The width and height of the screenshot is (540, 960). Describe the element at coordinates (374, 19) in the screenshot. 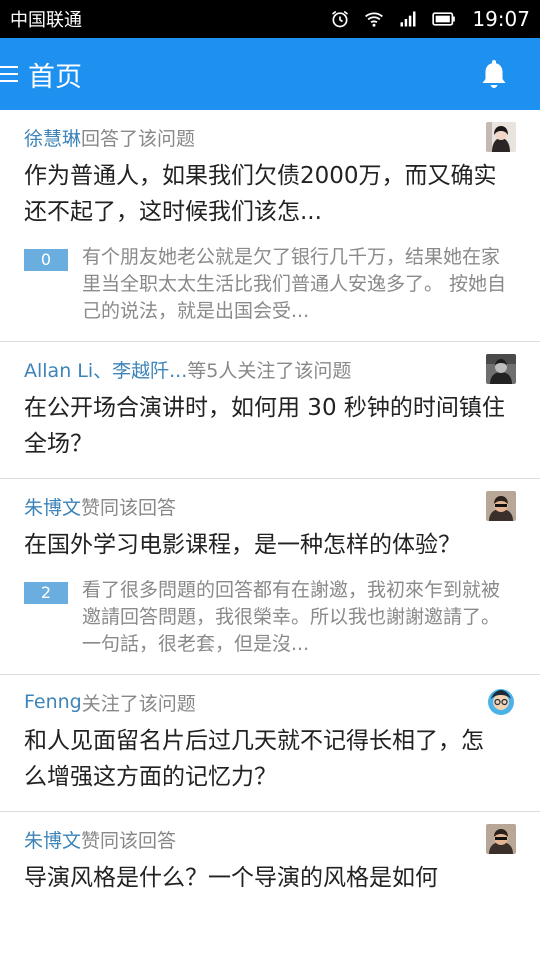

I see `wifi-icon` at that location.